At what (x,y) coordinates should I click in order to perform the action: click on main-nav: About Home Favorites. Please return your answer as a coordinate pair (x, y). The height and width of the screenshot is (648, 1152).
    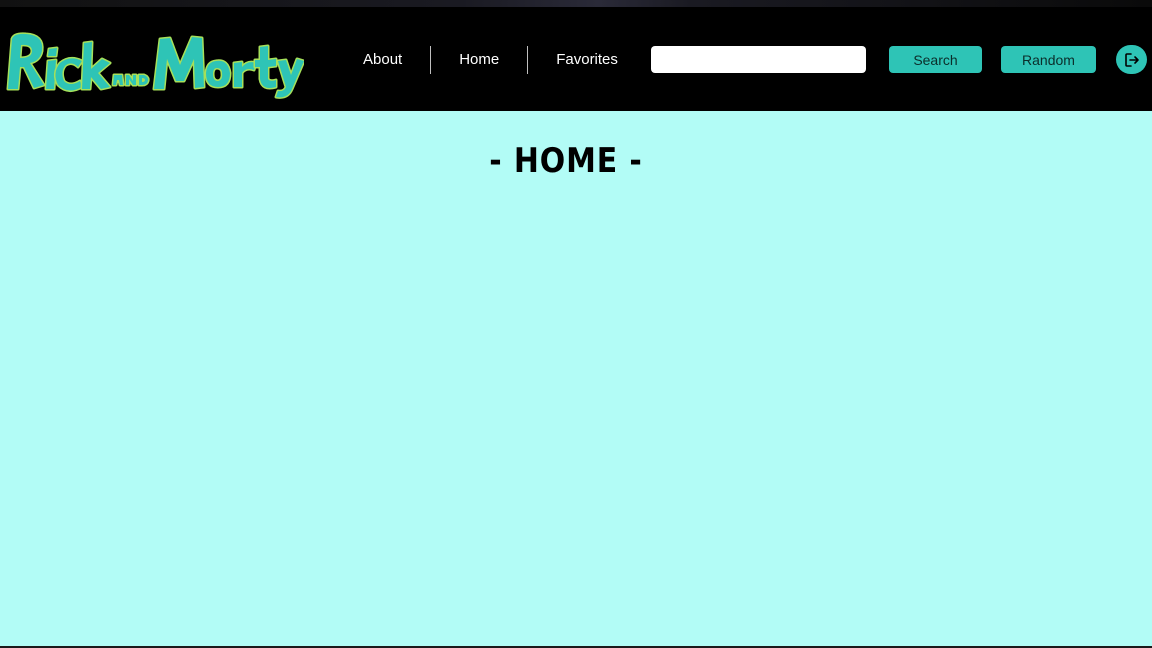
    Looking at the image, I should click on (490, 60).